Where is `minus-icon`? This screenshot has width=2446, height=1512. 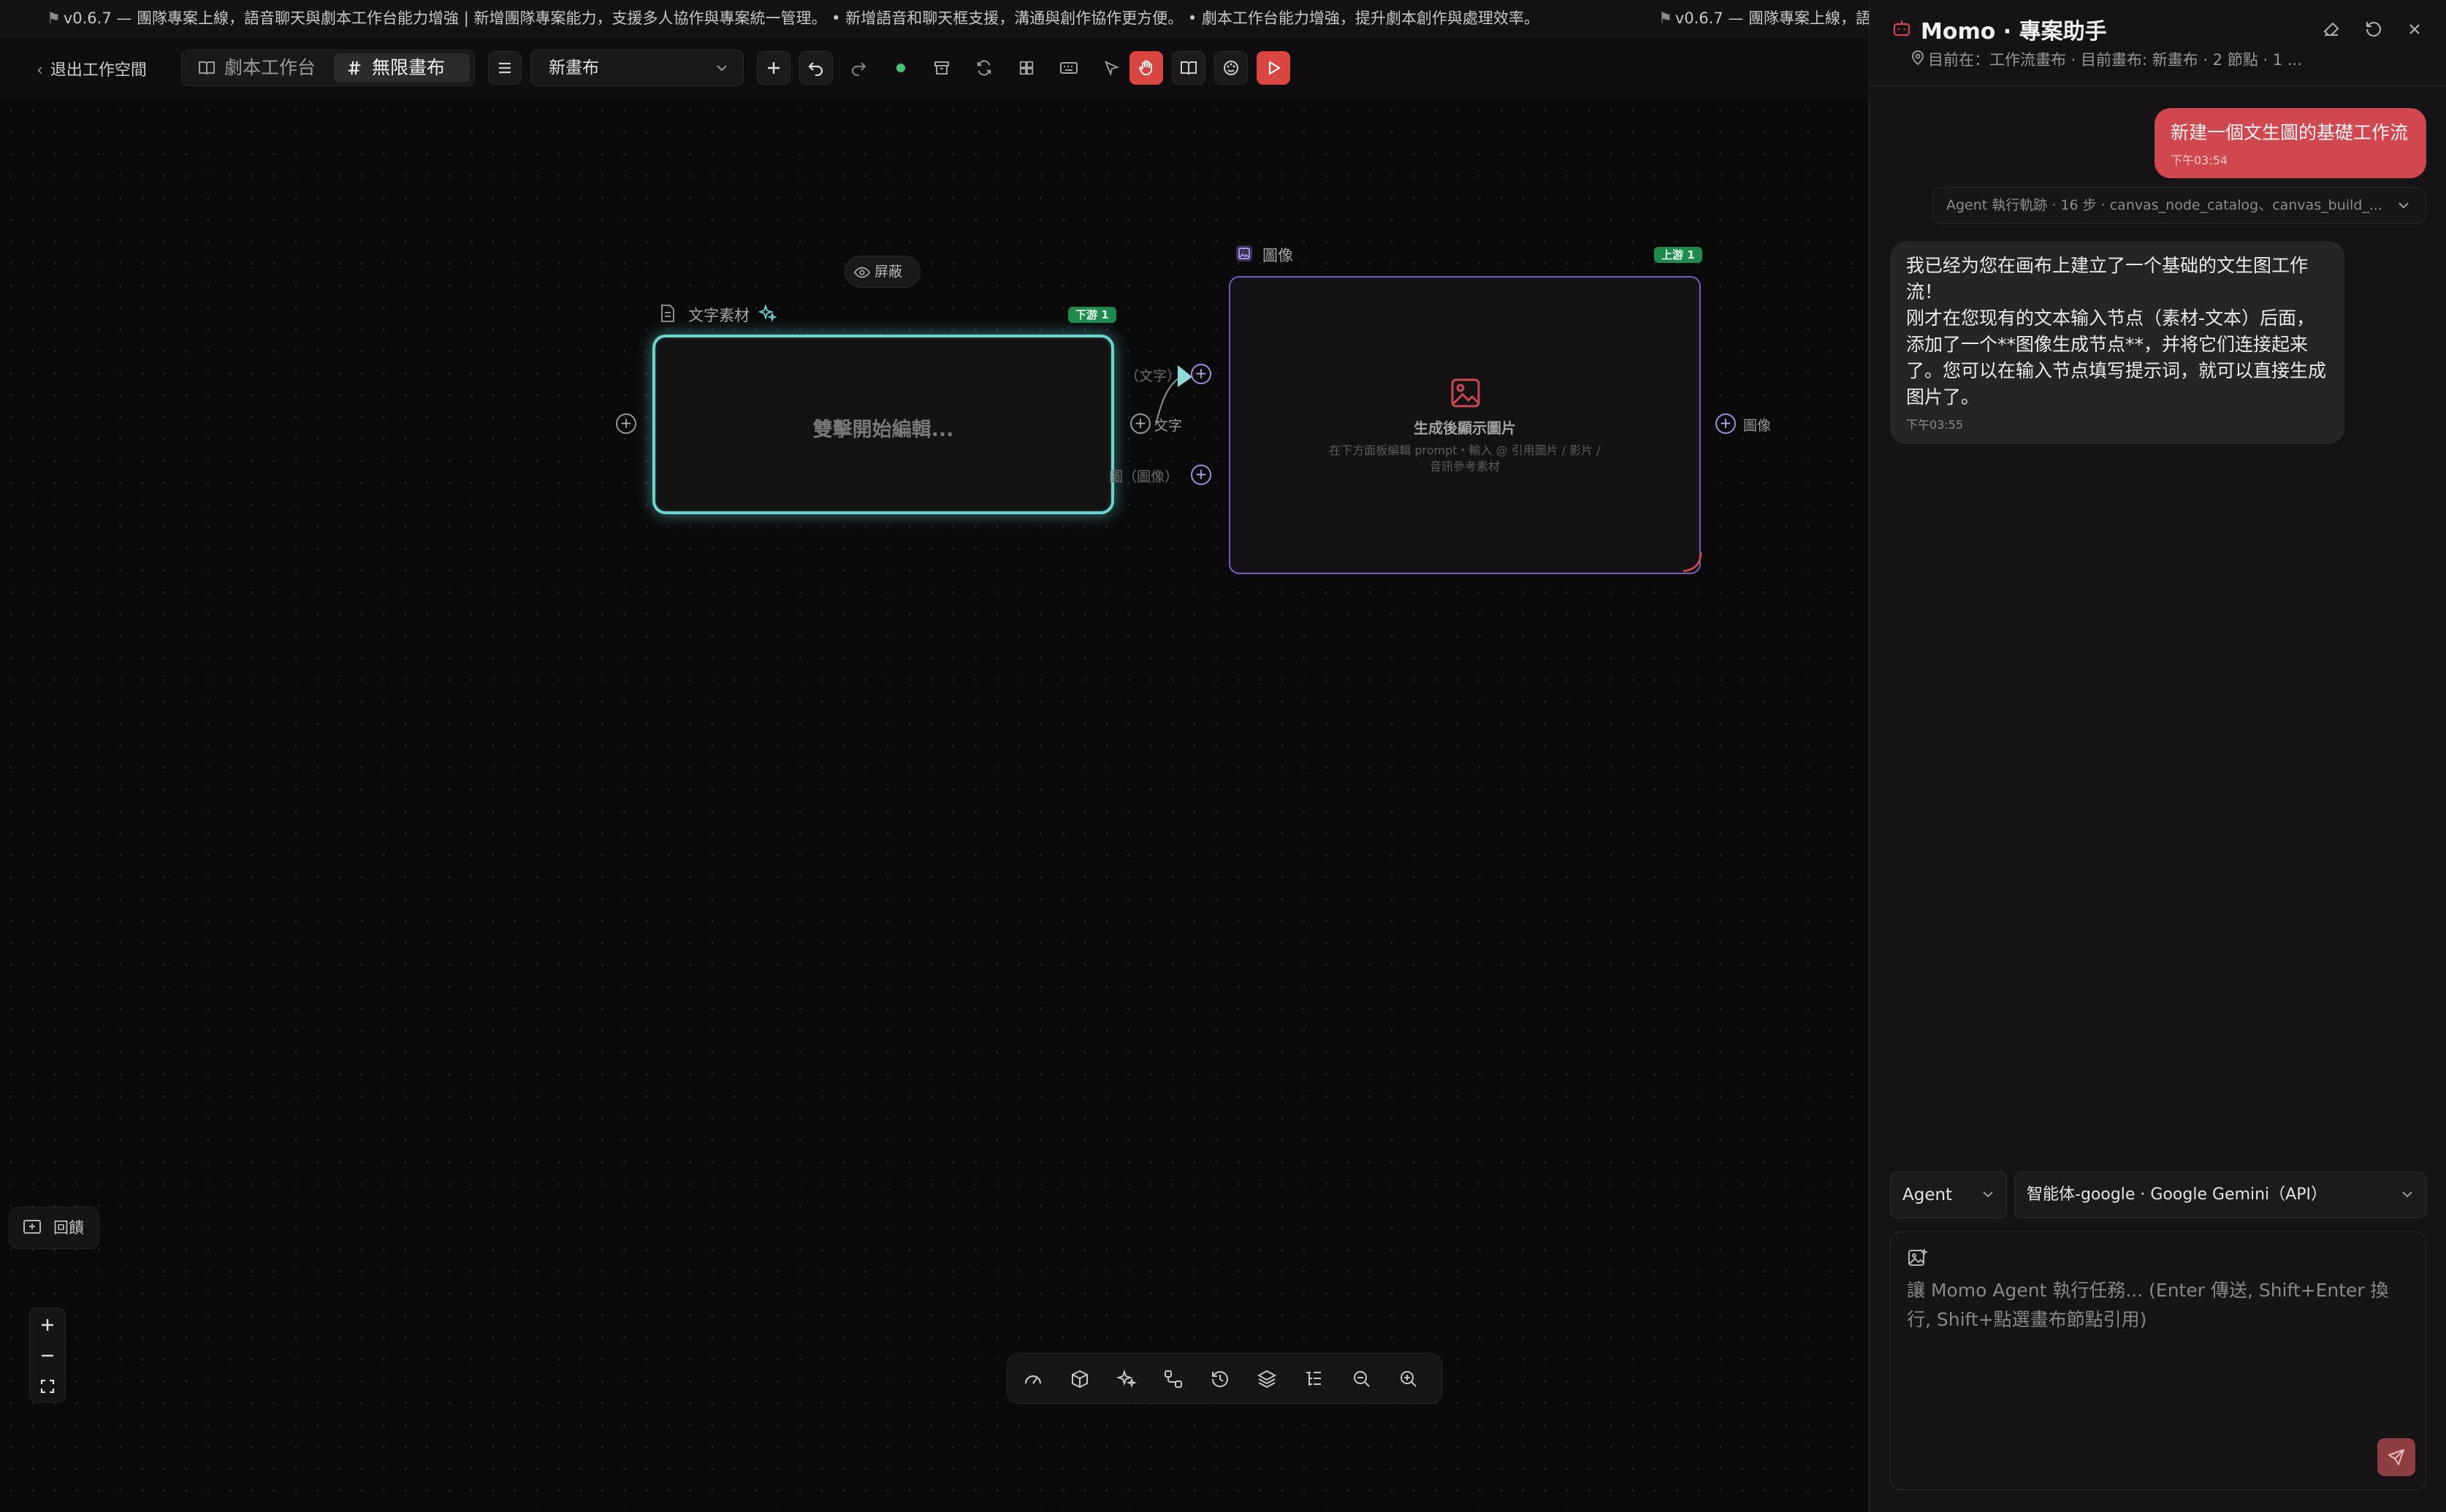 minus-icon is located at coordinates (47, 1355).